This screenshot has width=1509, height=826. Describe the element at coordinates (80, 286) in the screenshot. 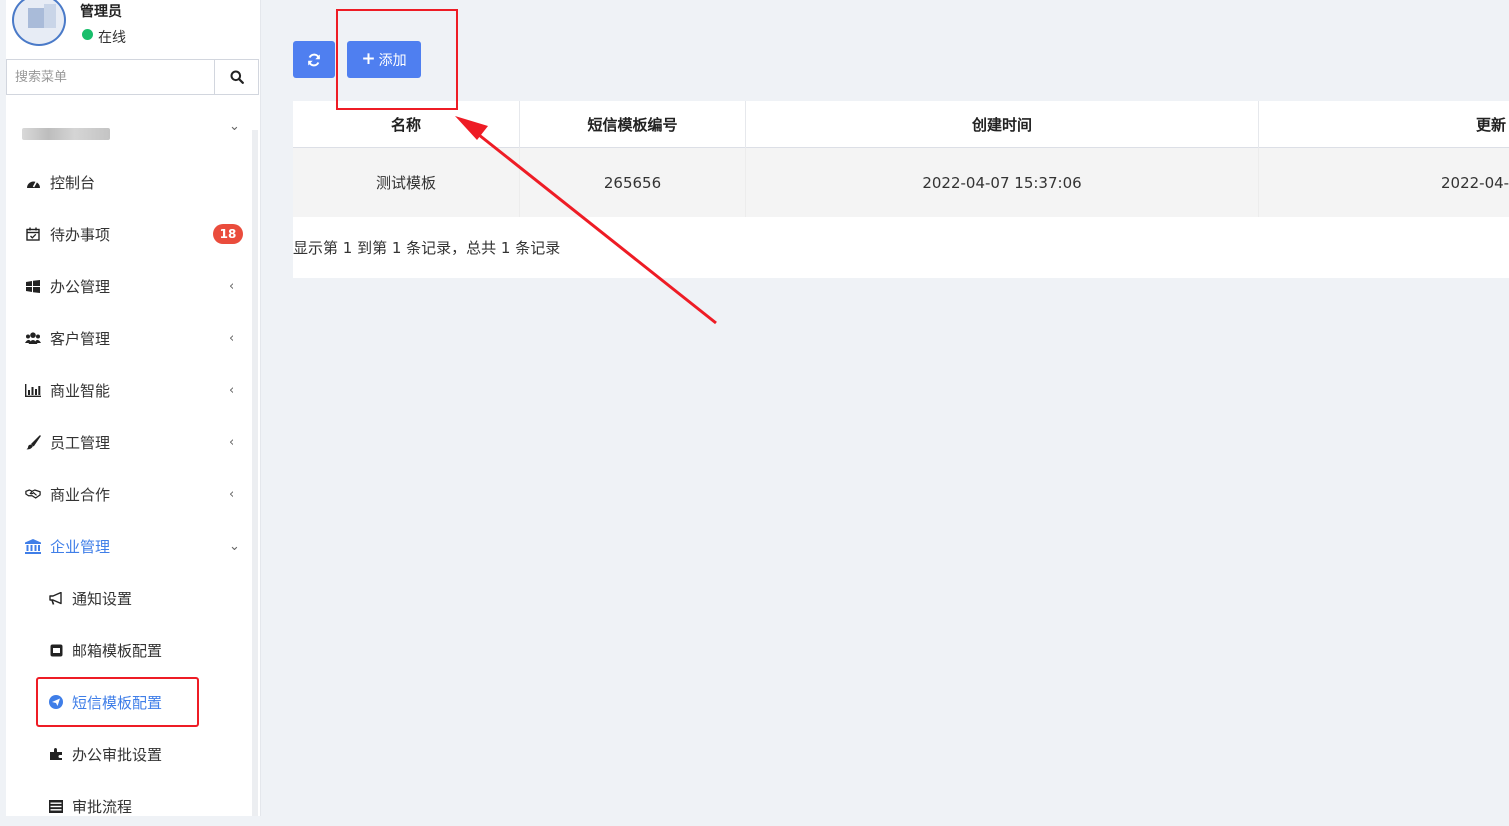

I see `sidebar-item-label: 办公管理` at that location.